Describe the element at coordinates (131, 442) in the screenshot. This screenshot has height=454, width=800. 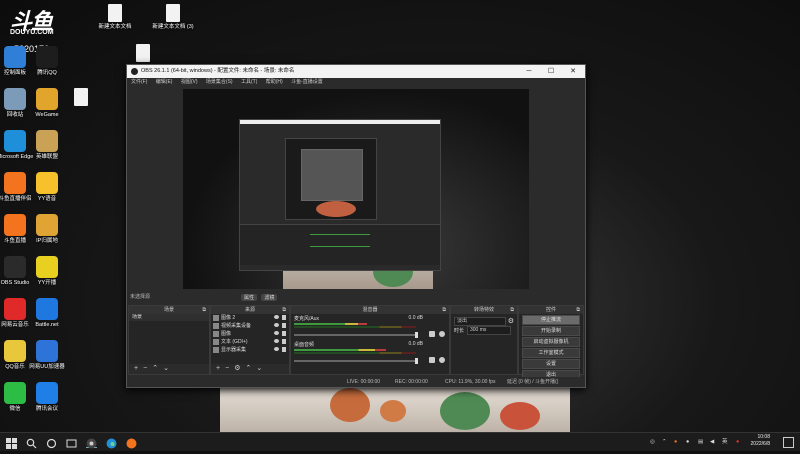
I see `douyu-taskbar-icon` at that location.